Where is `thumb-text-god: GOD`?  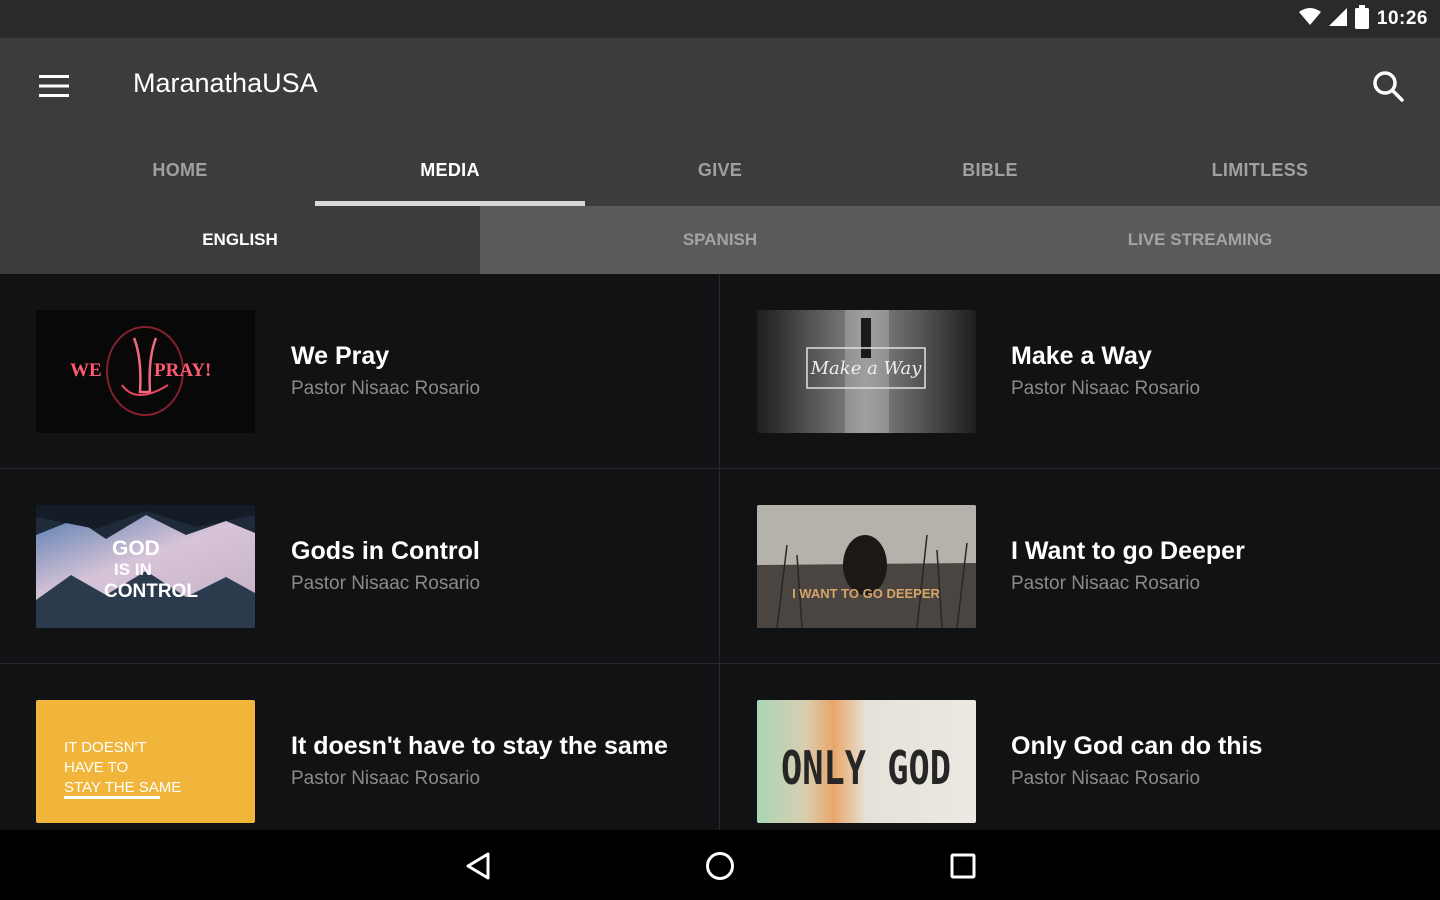 thumb-text-god: GOD is located at coordinates (136, 548).